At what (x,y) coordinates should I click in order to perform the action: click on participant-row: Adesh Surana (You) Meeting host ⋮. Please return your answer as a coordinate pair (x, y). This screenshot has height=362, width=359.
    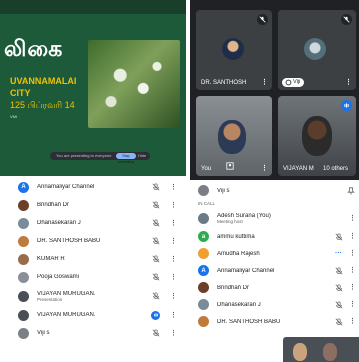
    Looking at the image, I should click on (274, 218).